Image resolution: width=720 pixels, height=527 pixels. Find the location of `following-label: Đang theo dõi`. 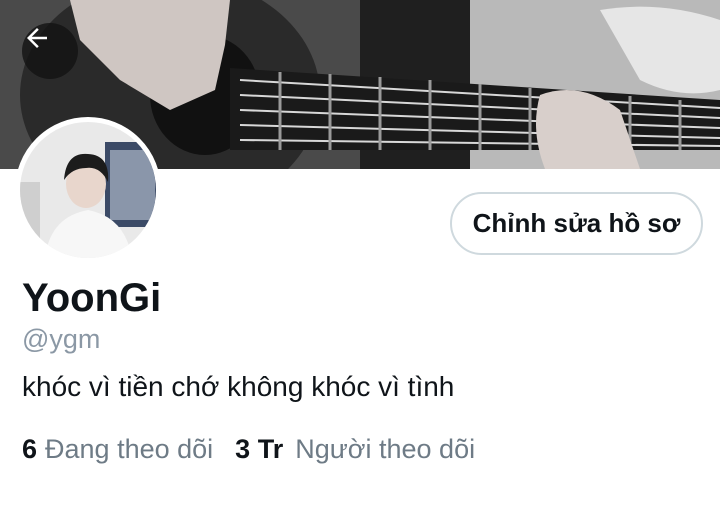

following-label: Đang theo dõi is located at coordinates (129, 449).